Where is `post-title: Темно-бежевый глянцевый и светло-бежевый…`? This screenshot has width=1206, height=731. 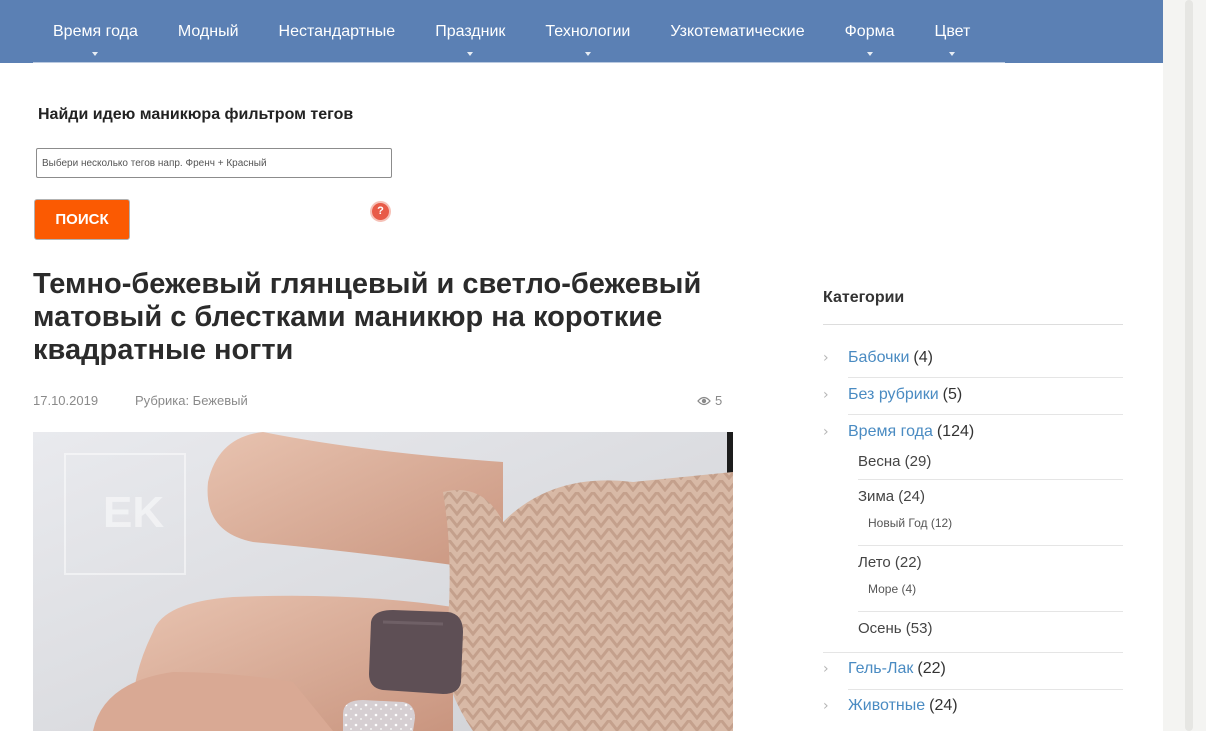
post-title: Темно-бежевый глянцевый и светло-бежевый… is located at coordinates (367, 317).